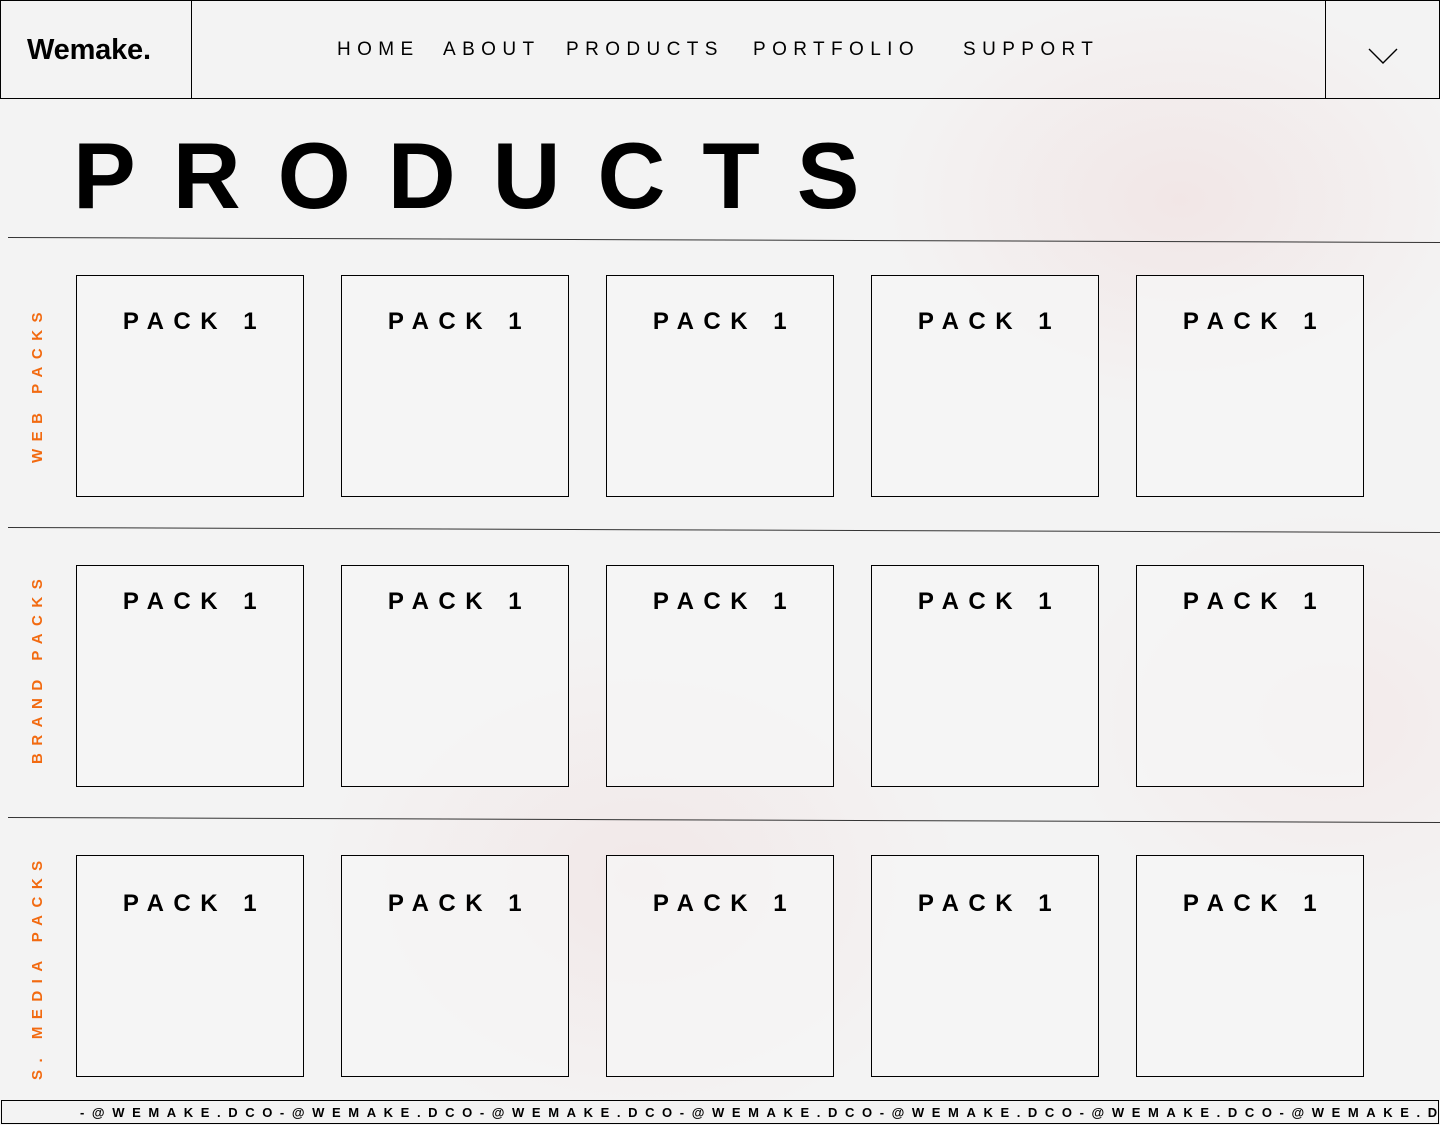 The height and width of the screenshot is (1125, 1440). Describe the element at coordinates (37, 667) in the screenshot. I see `section-label-brand-packs: BRAND PACKS` at that location.